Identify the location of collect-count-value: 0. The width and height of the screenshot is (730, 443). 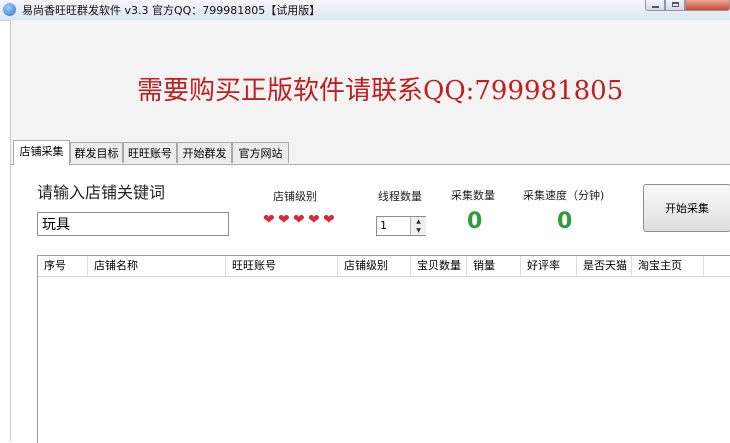
(475, 221).